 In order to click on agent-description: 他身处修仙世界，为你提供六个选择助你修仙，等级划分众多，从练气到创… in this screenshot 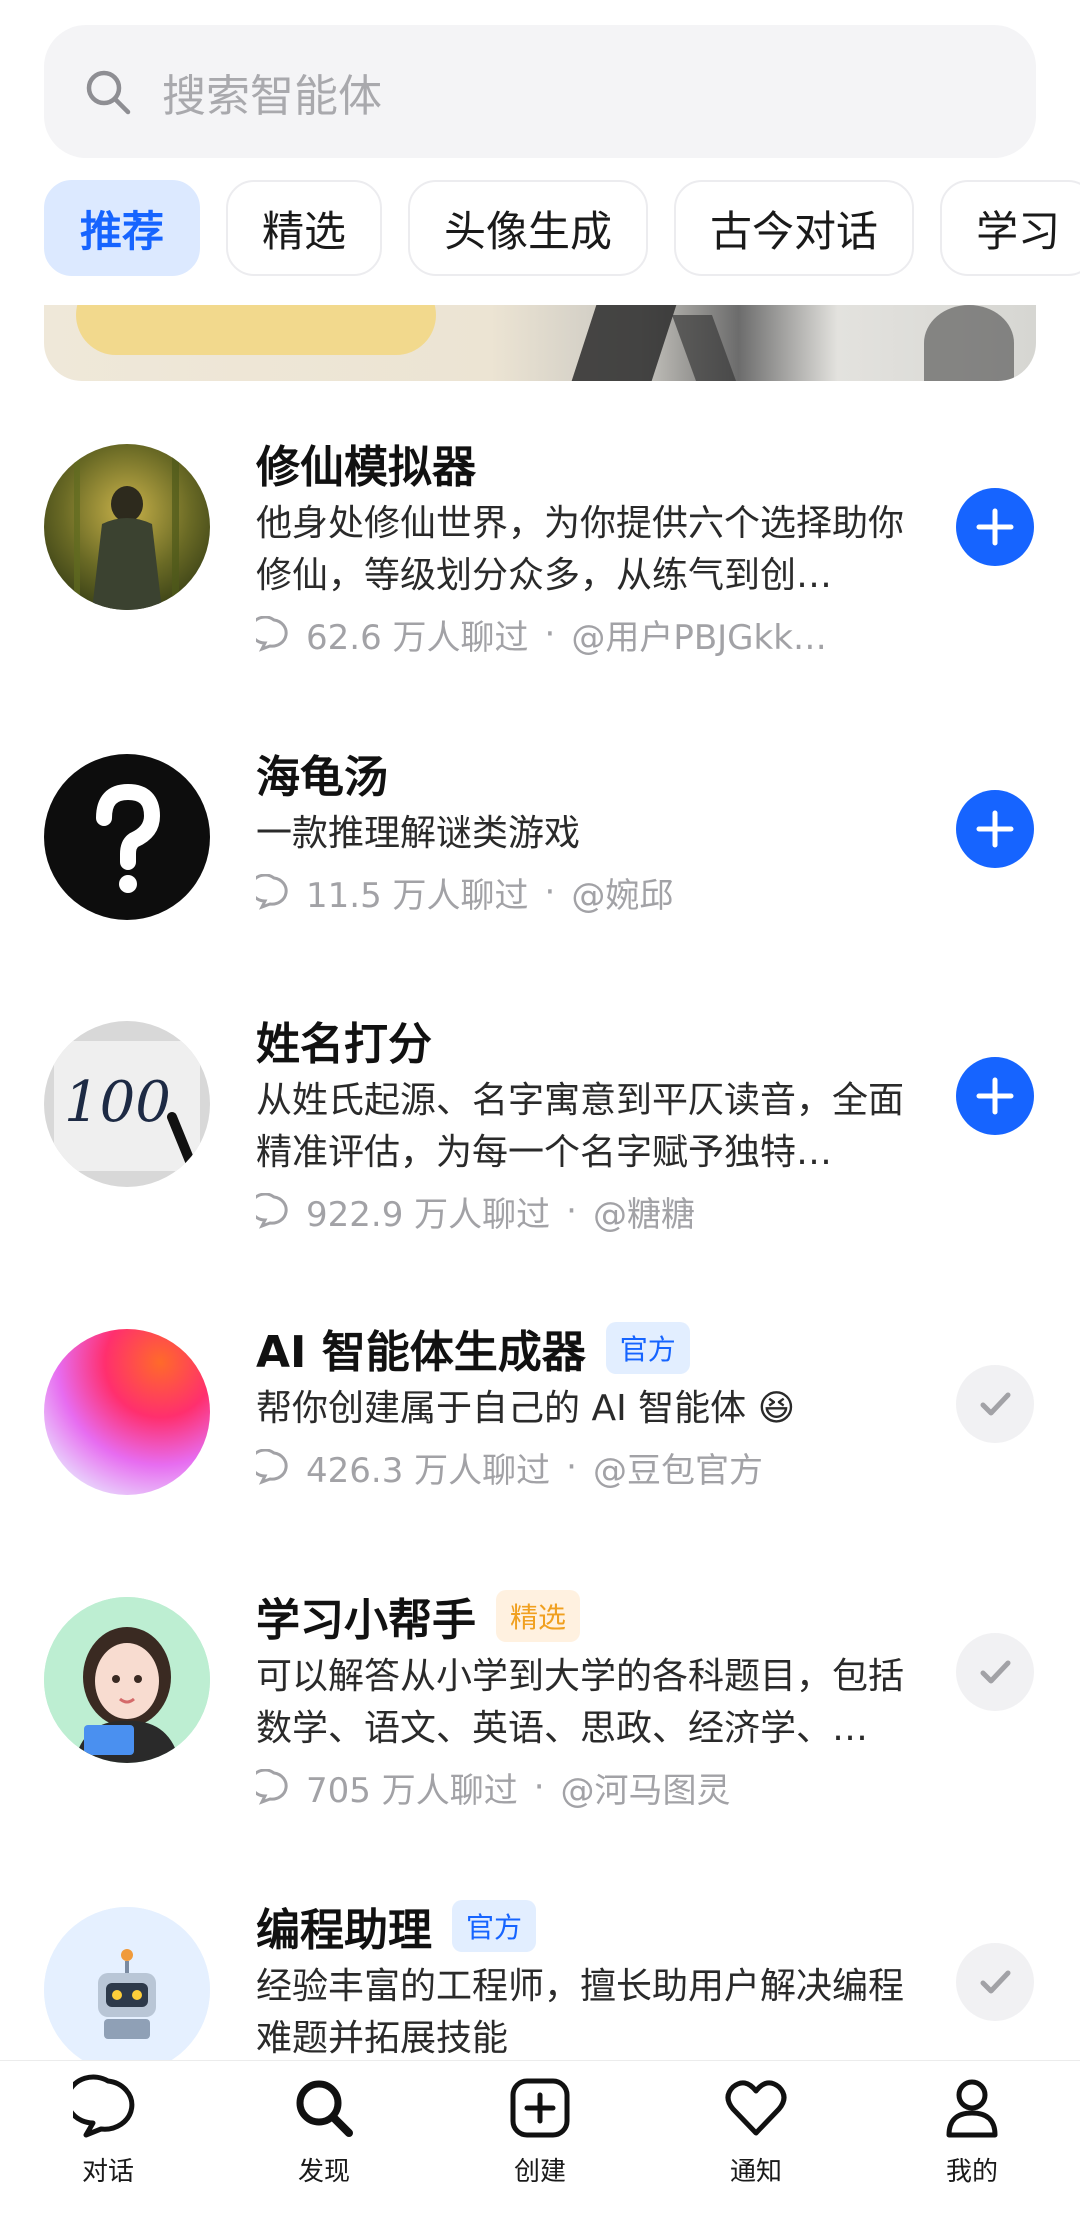, I will do `click(580, 549)`.